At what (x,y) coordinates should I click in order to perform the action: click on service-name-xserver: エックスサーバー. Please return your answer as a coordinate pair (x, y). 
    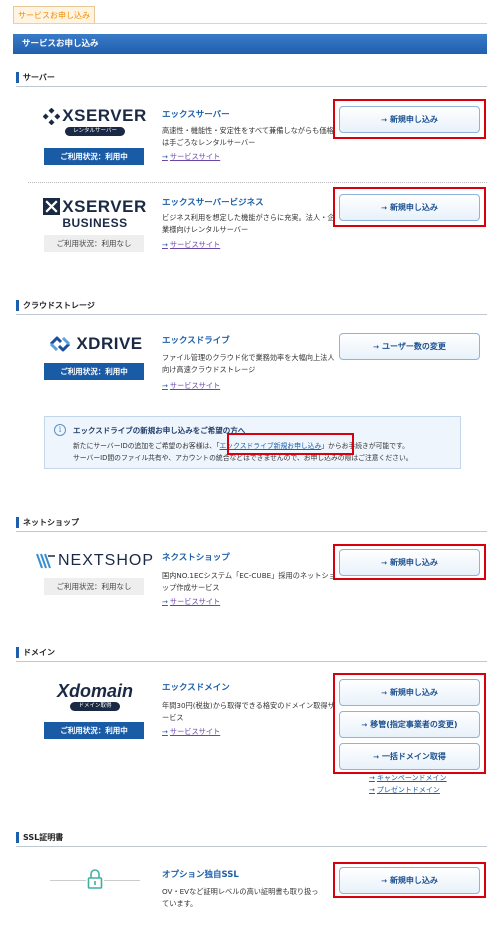
    Looking at the image, I should click on (196, 115).